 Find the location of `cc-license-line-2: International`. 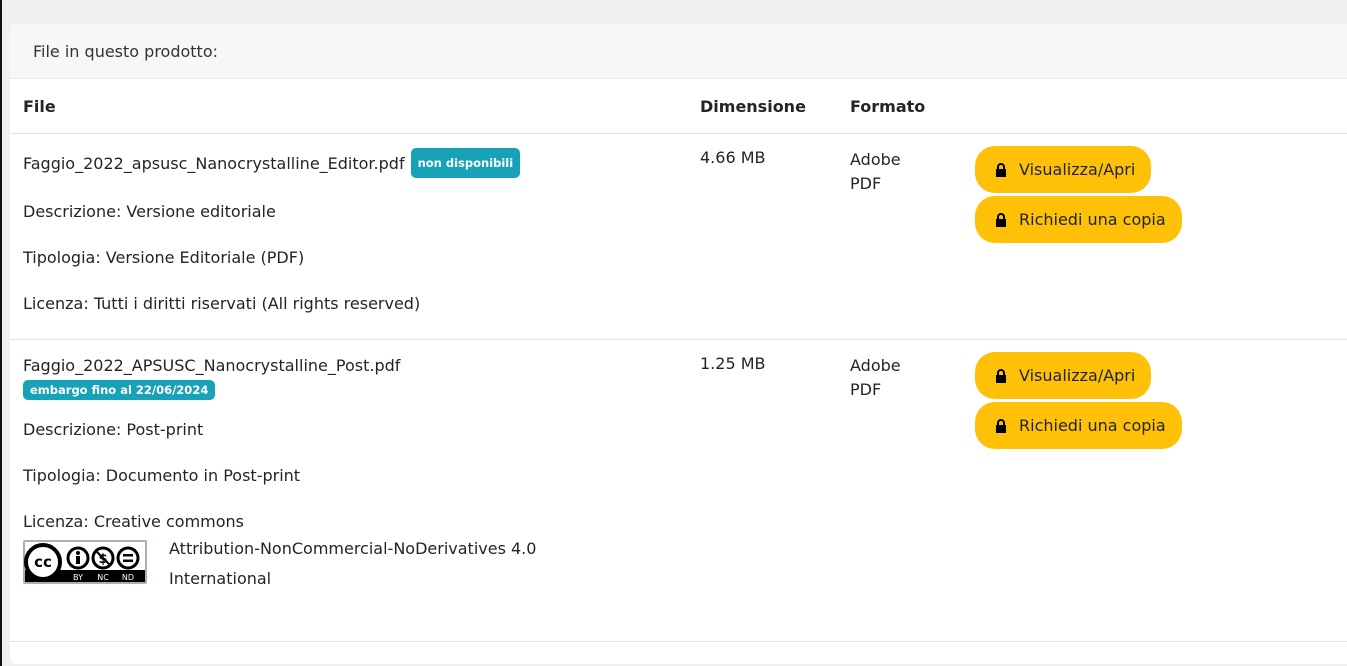

cc-license-line-2: International is located at coordinates (220, 578).